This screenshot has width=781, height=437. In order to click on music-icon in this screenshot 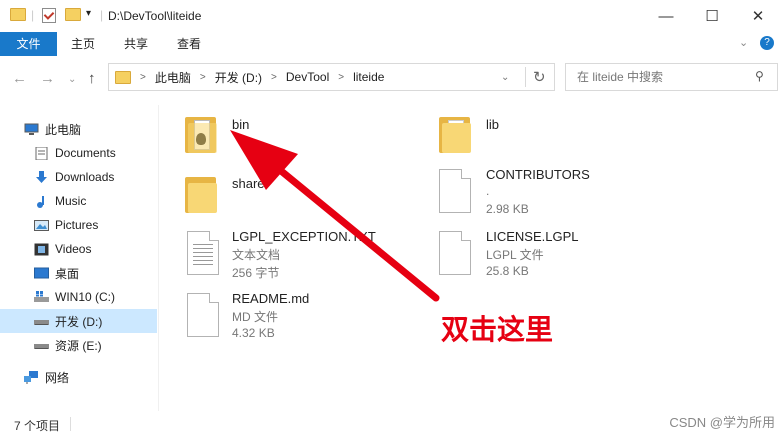, I will do `click(40, 201)`.